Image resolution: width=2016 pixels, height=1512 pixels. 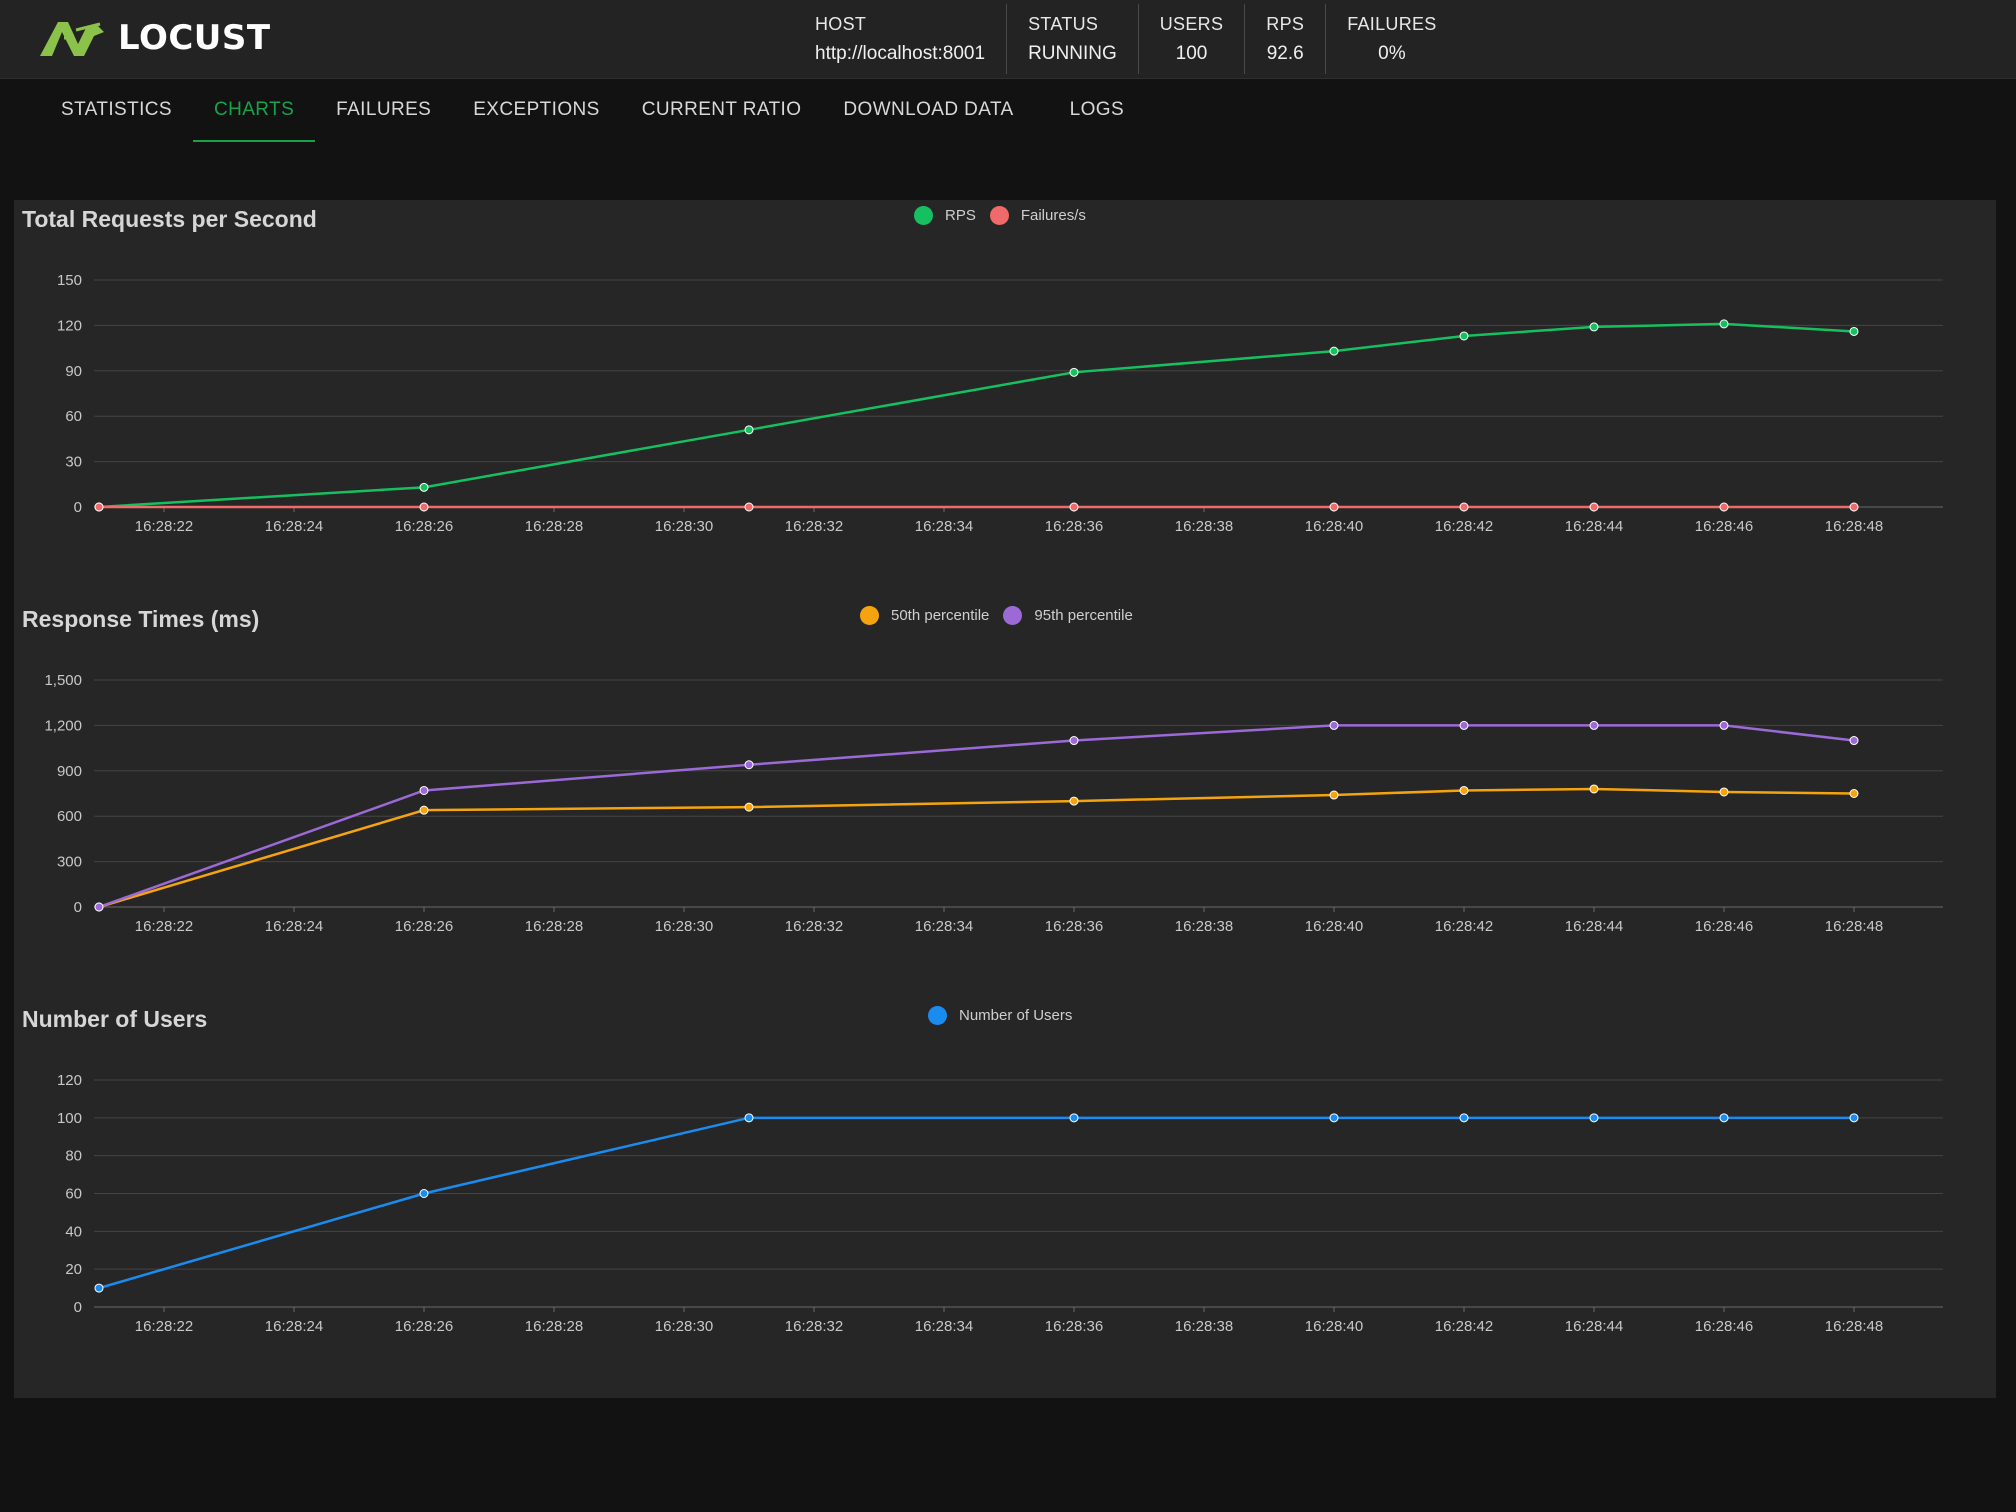 I want to click on stat-failures: FAILURES 0%, so click(x=1391, y=39).